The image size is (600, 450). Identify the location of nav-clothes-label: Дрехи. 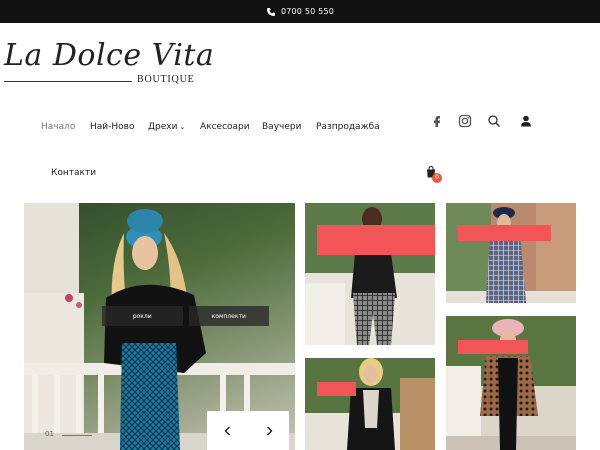
(163, 127).